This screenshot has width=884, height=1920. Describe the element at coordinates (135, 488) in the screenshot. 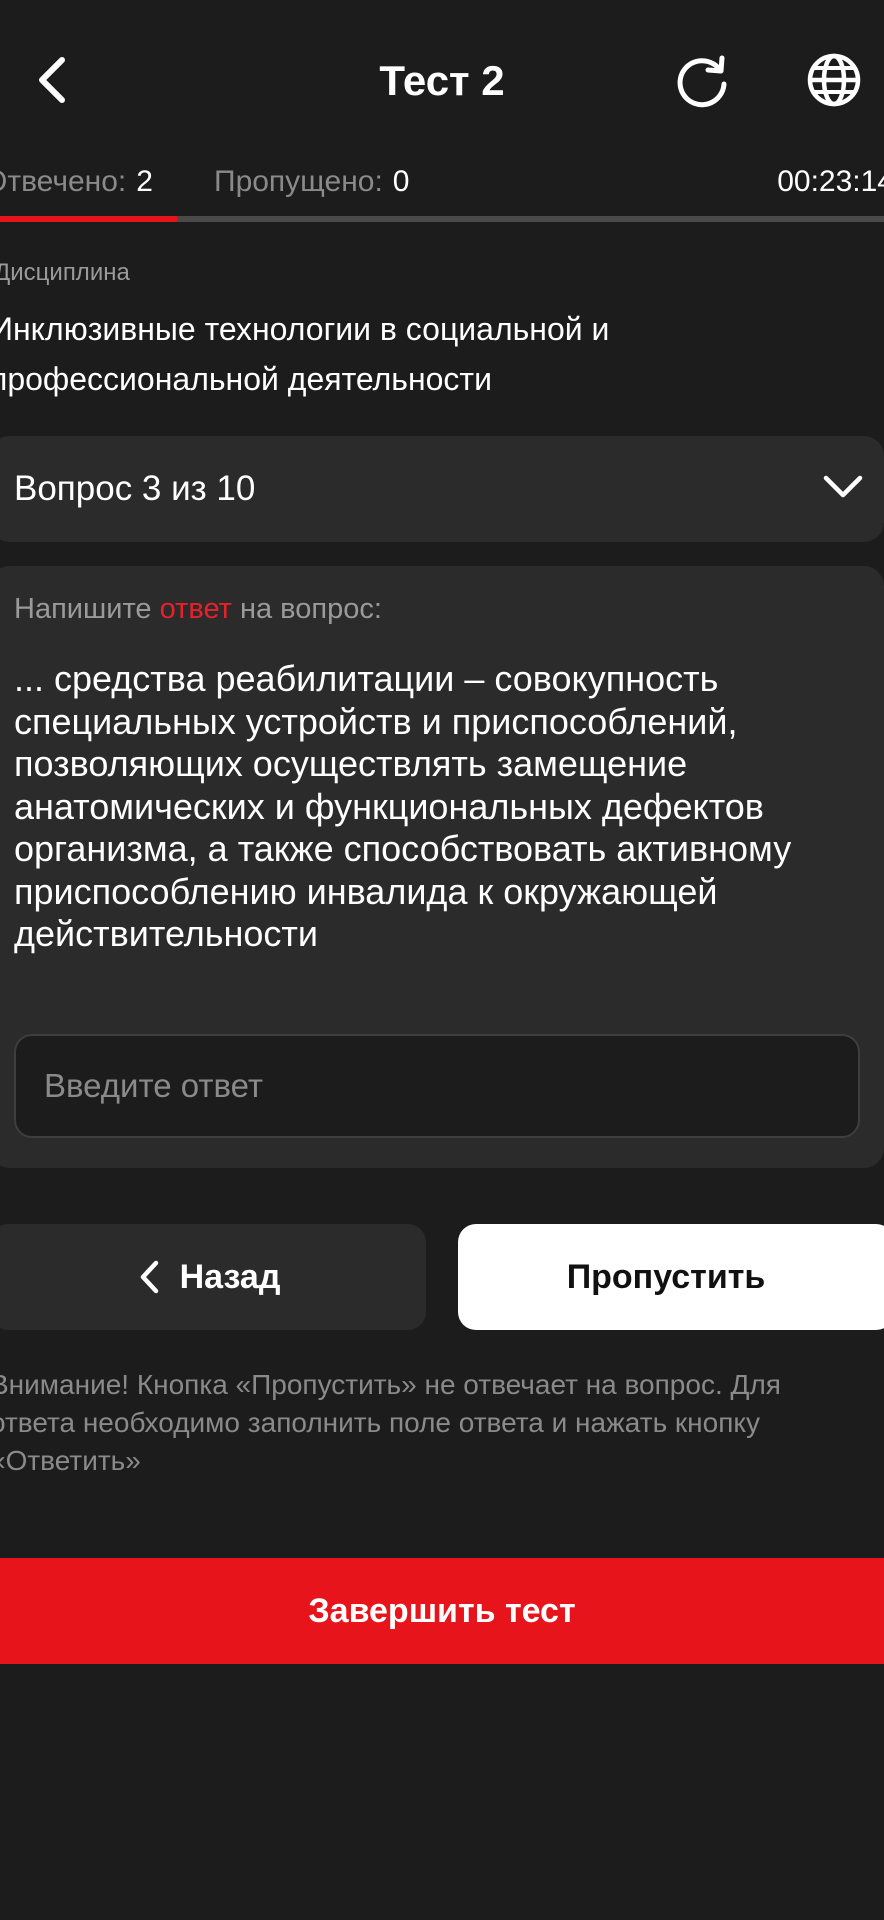

I see `question-number: Вопрос 3 из 10` at that location.